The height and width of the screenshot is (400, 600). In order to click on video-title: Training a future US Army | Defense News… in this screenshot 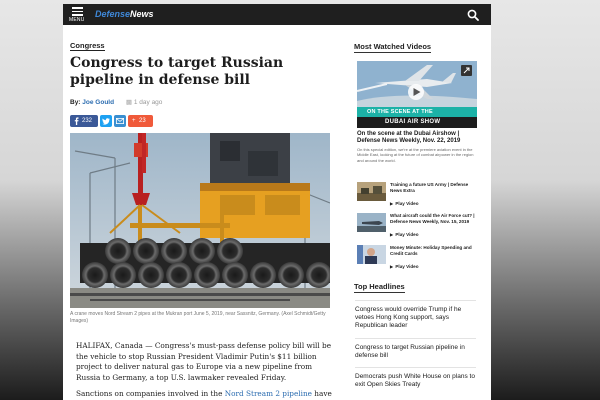, I will do `click(429, 188)`.